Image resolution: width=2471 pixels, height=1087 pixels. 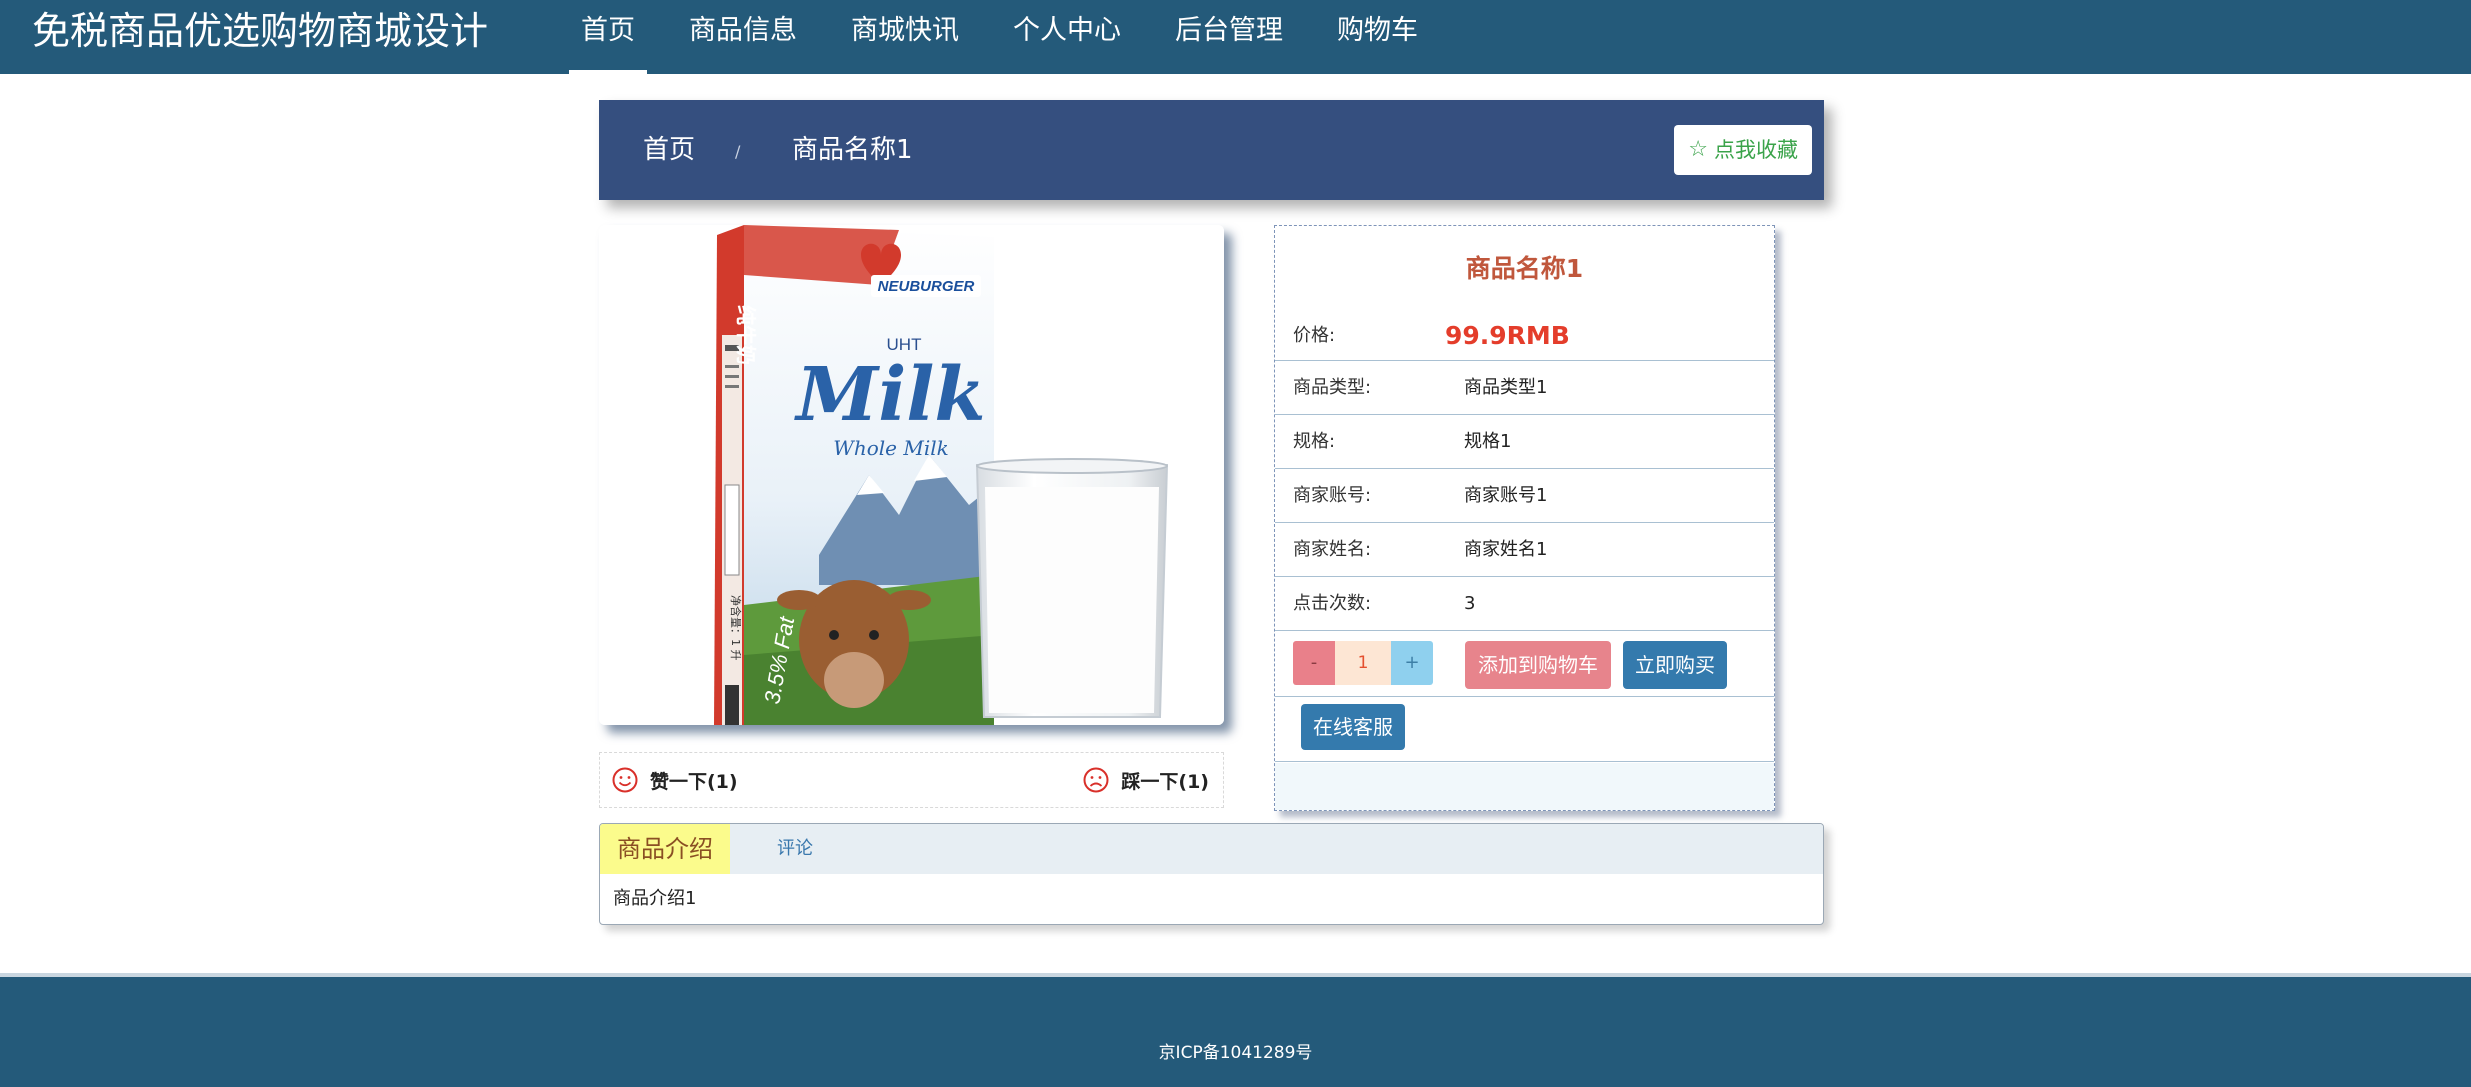 I want to click on dislike-button: 踩一下(1), so click(x=1146, y=780).